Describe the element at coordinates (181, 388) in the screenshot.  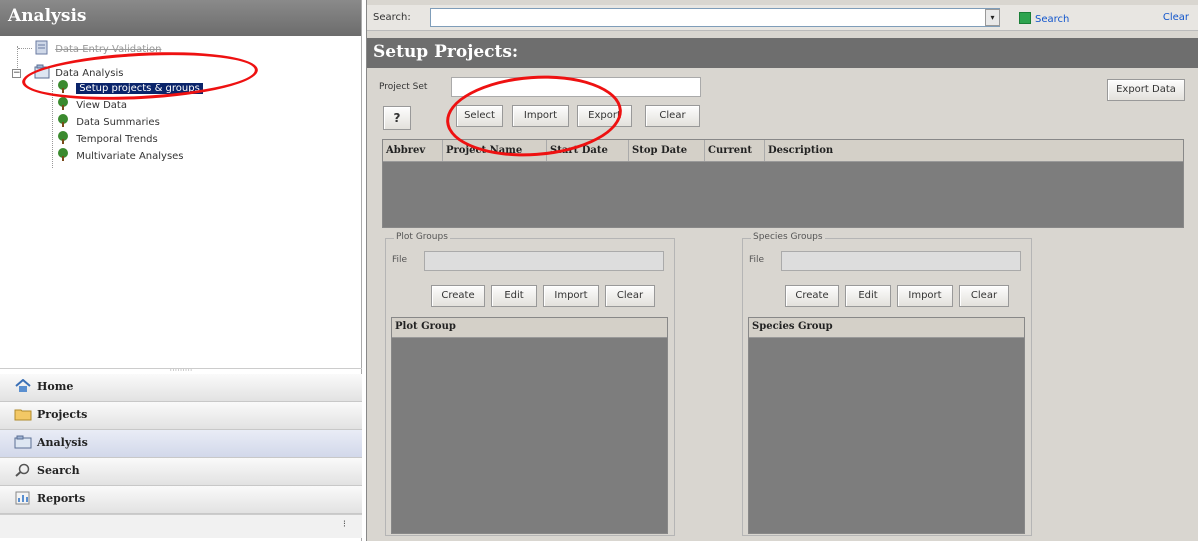
I see `nav-item-home: Home` at that location.